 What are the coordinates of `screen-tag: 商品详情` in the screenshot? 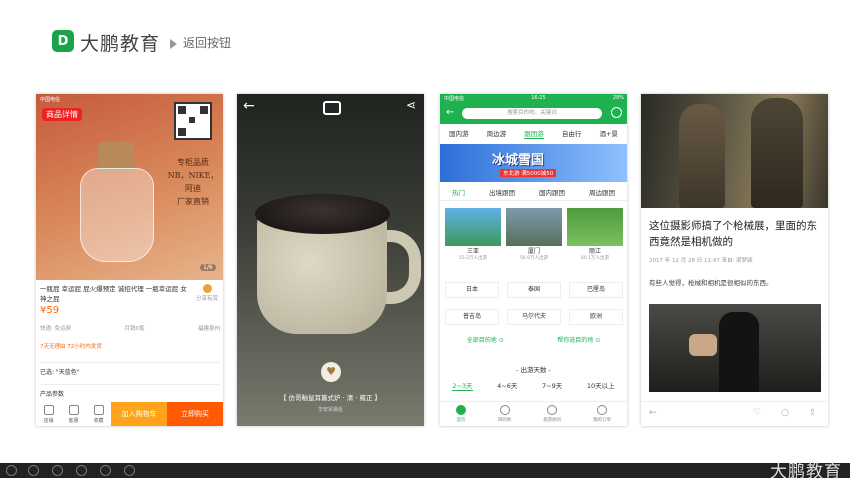 It's located at (62, 114).